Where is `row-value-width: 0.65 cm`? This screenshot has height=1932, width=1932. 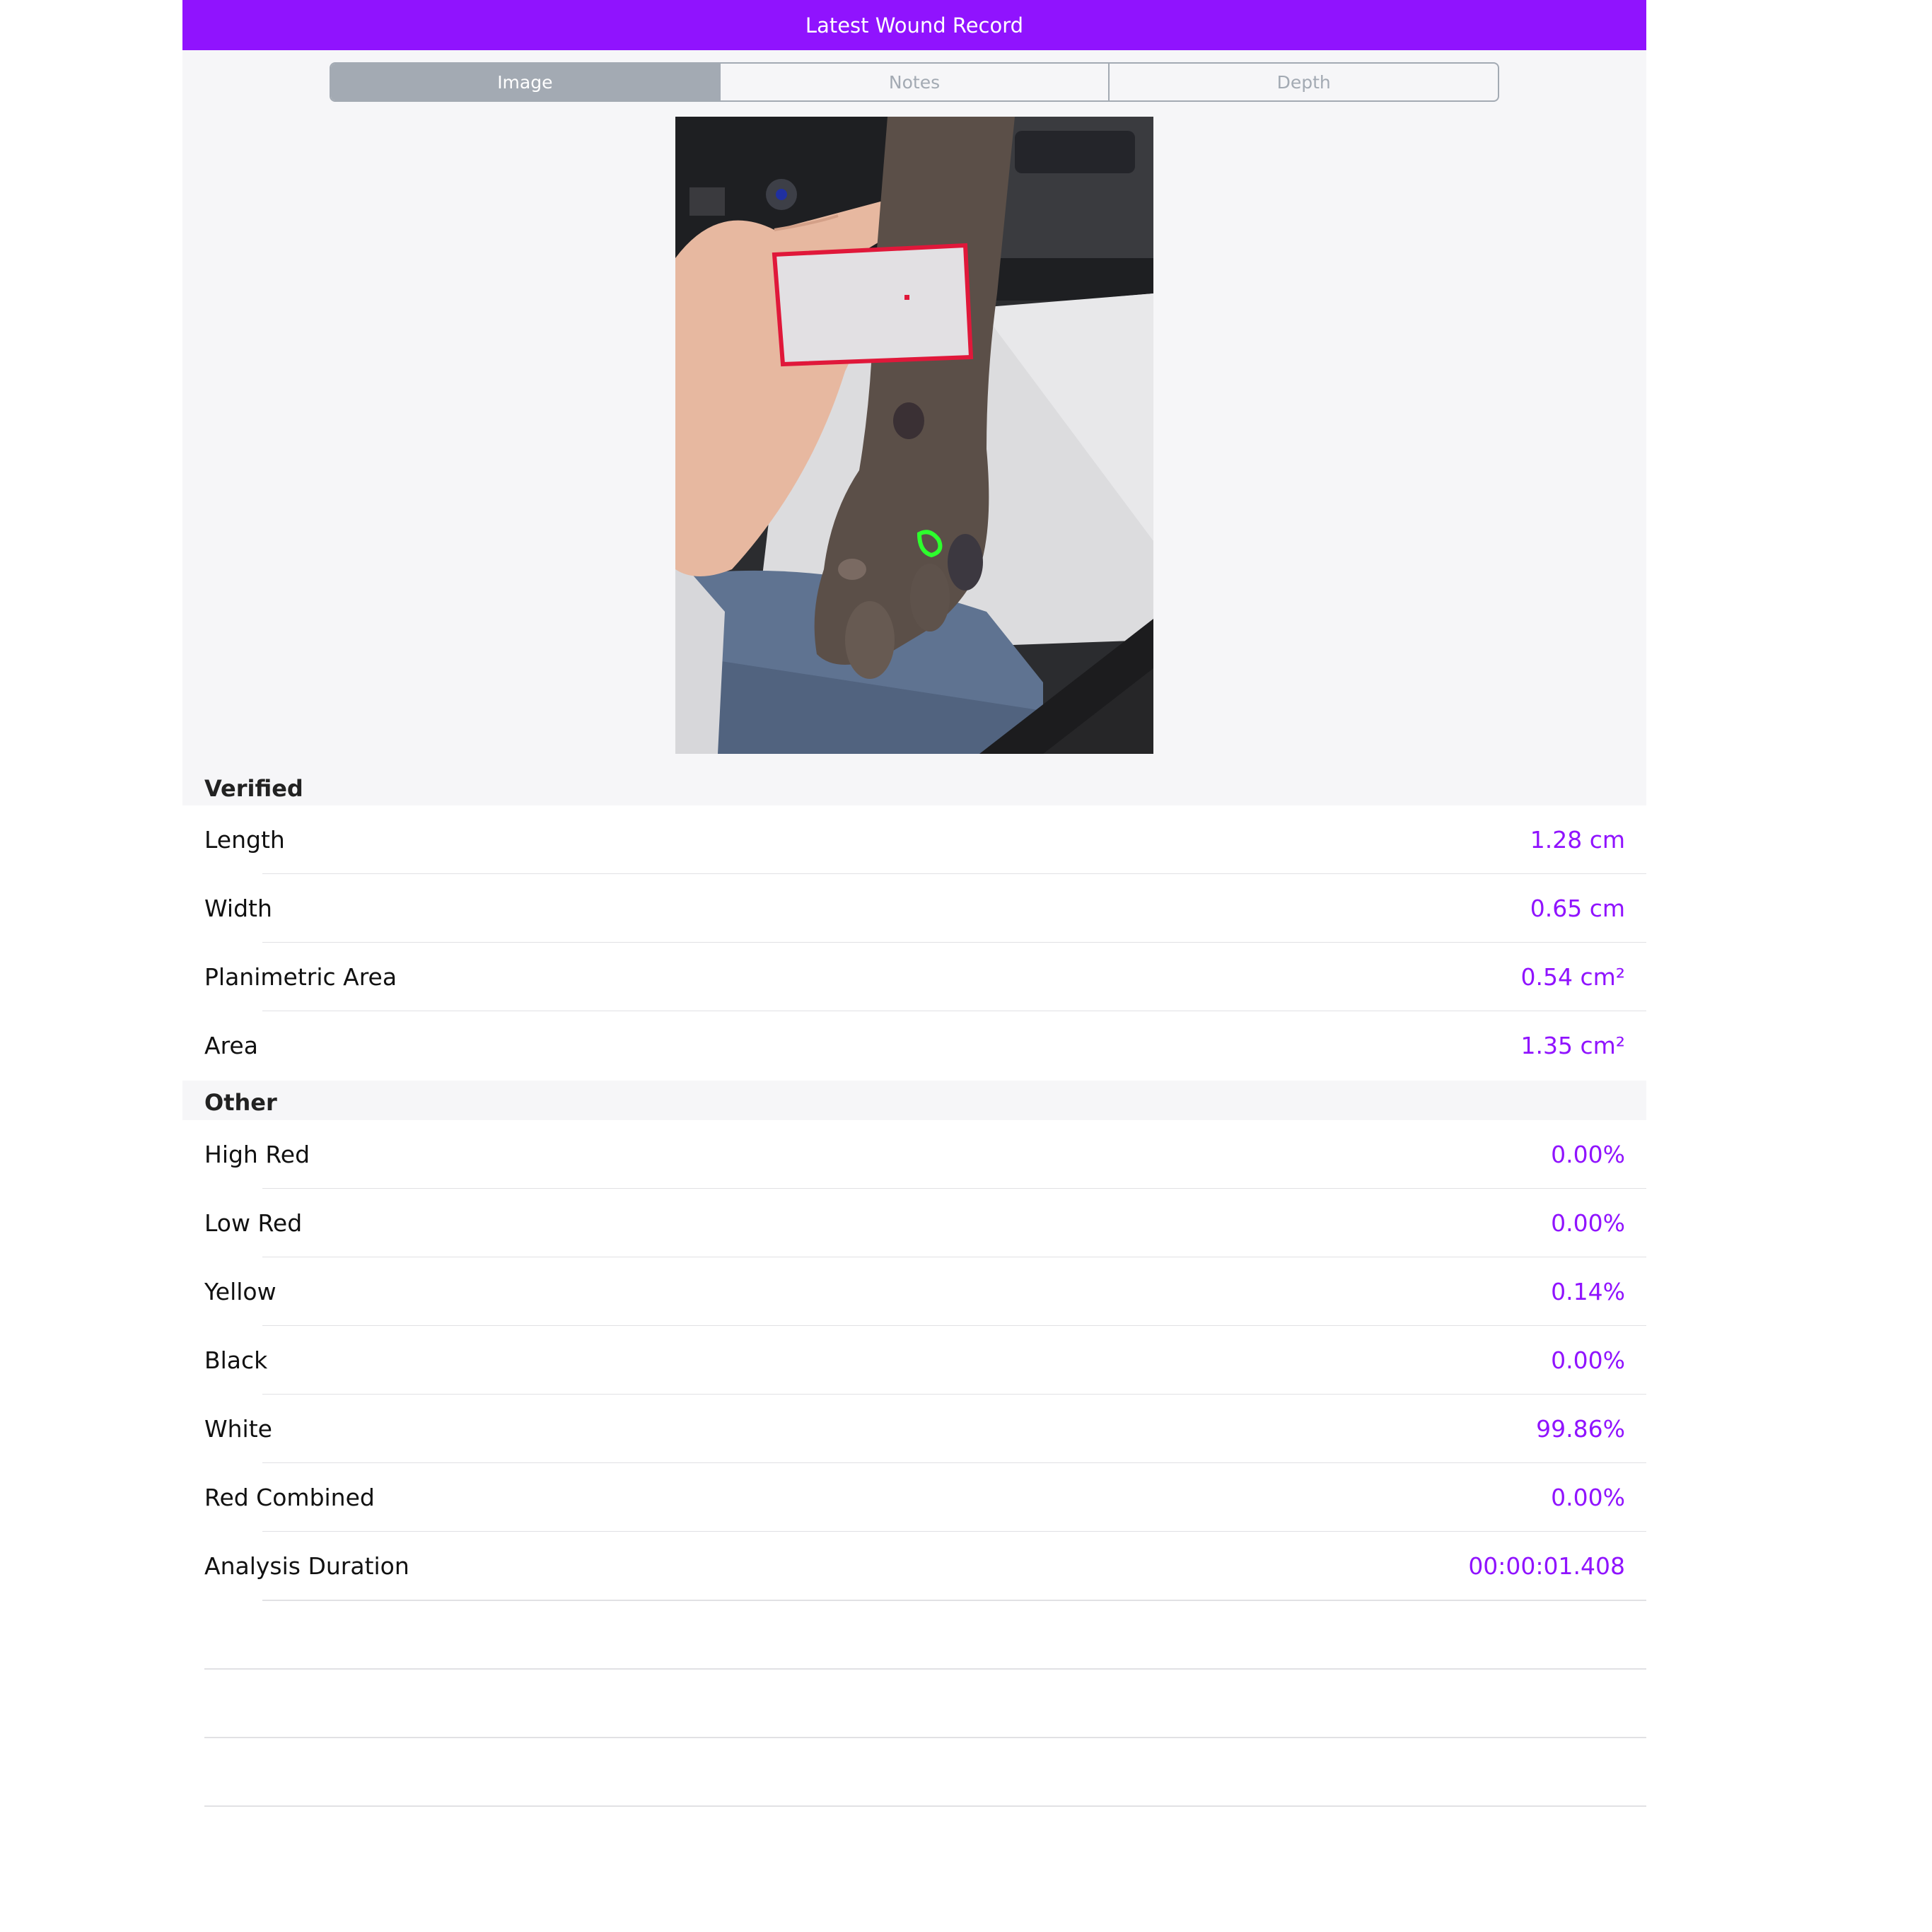
row-value-width: 0.65 cm is located at coordinates (1577, 908).